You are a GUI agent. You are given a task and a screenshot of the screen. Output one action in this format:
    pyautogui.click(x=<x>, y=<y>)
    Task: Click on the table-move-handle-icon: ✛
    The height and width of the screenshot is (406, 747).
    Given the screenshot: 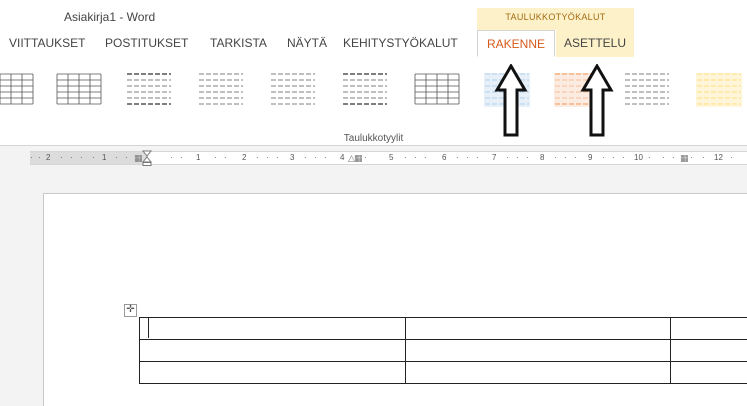 What is the action you would take?
    pyautogui.click(x=130, y=310)
    